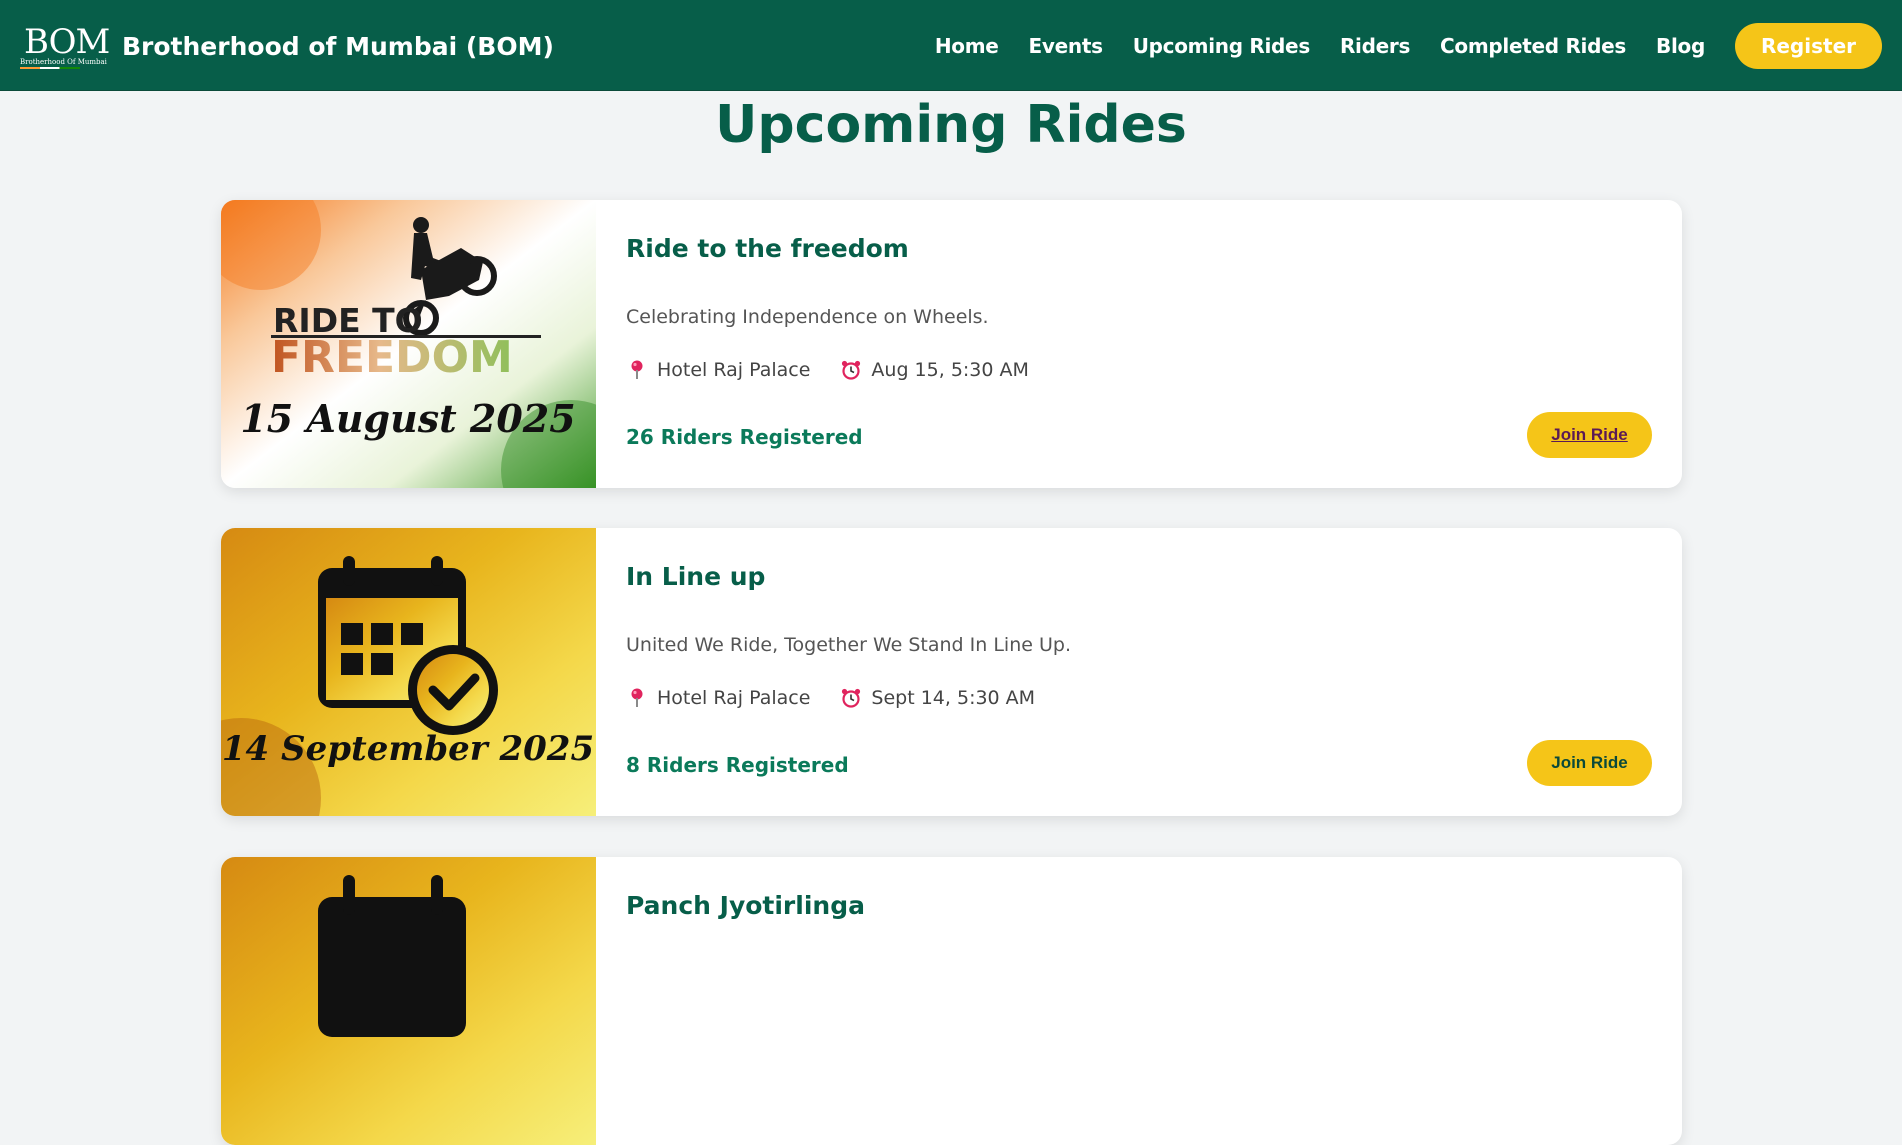  Describe the element at coordinates (745, 905) in the screenshot. I see `ride-title: Panch Jyotirlinga` at that location.